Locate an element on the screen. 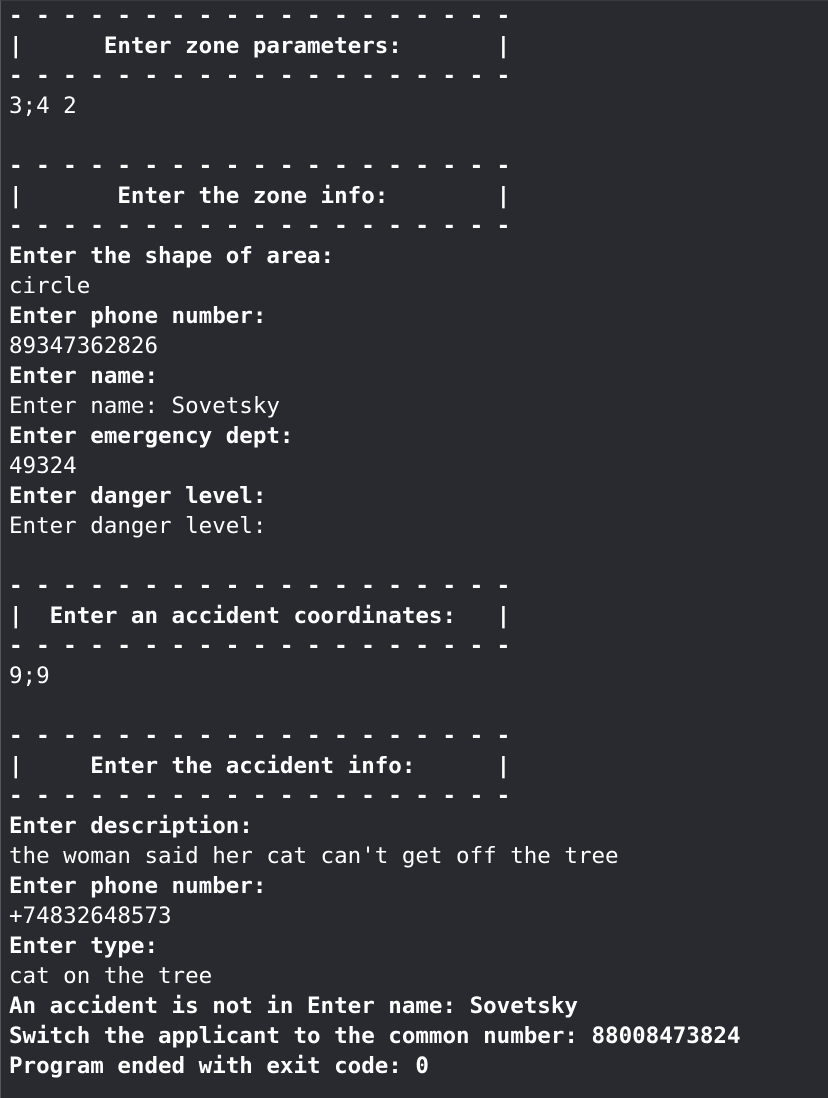 Image resolution: width=828 pixels, height=1098 pixels. console-input-value: Enter name: Sovetsky is located at coordinates (144, 406).